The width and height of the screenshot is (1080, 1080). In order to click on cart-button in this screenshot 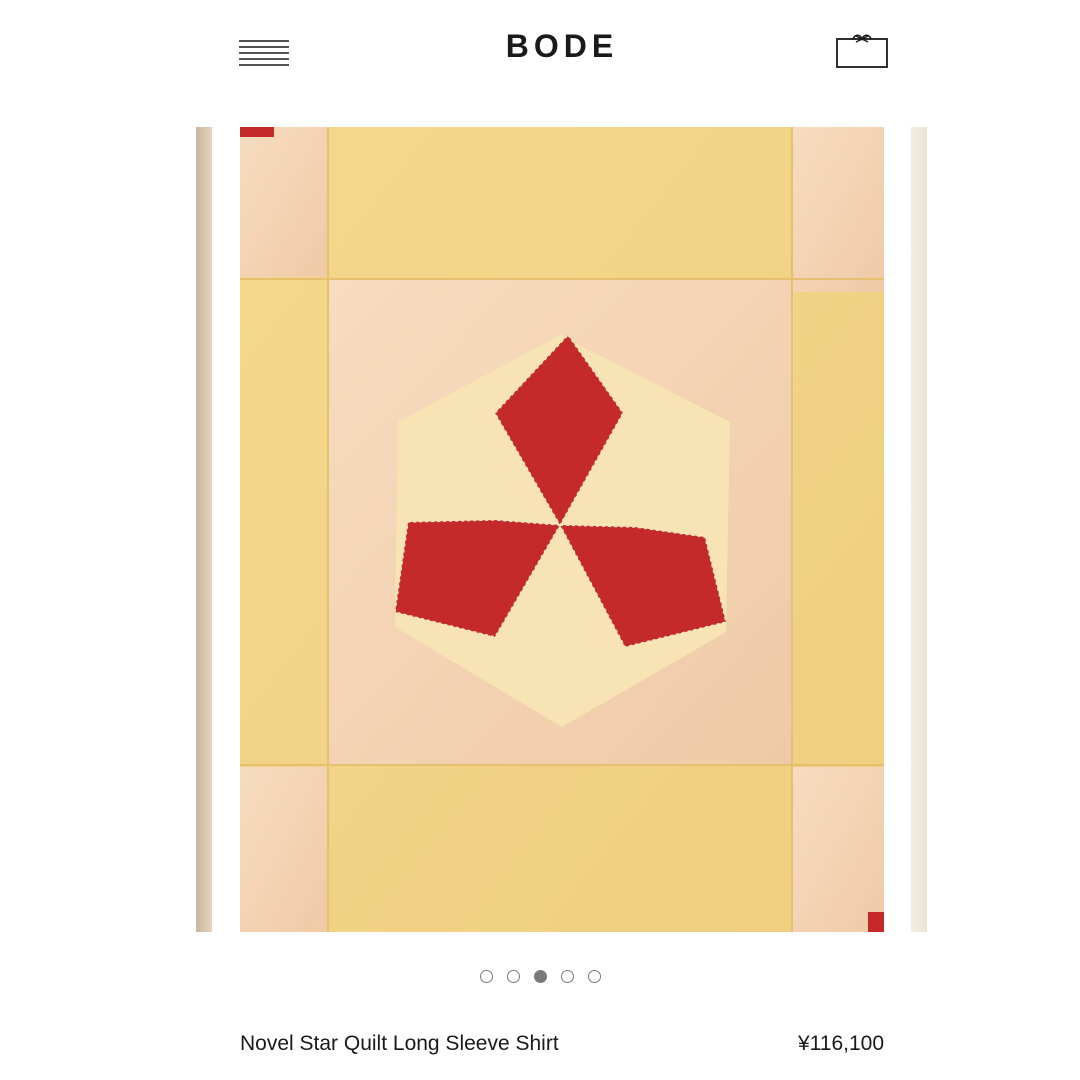, I will do `click(862, 51)`.